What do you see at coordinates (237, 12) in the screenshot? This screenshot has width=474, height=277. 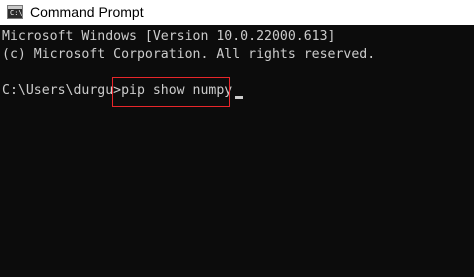 I see `title-bar: C:\_ Command Prompt` at bounding box center [237, 12].